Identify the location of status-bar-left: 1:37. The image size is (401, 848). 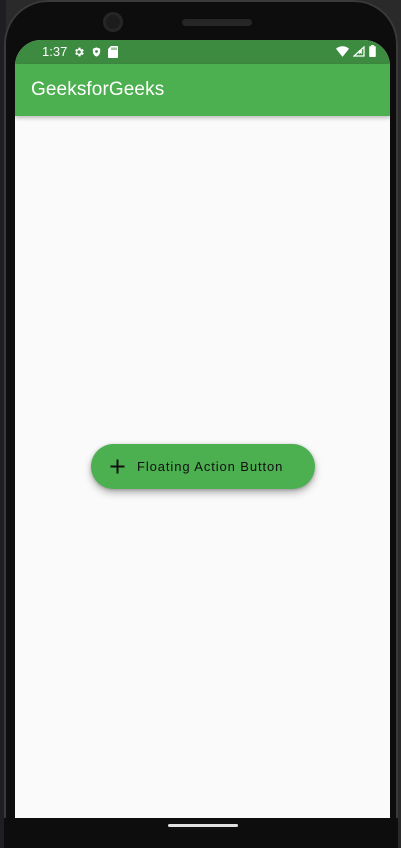
(80, 51).